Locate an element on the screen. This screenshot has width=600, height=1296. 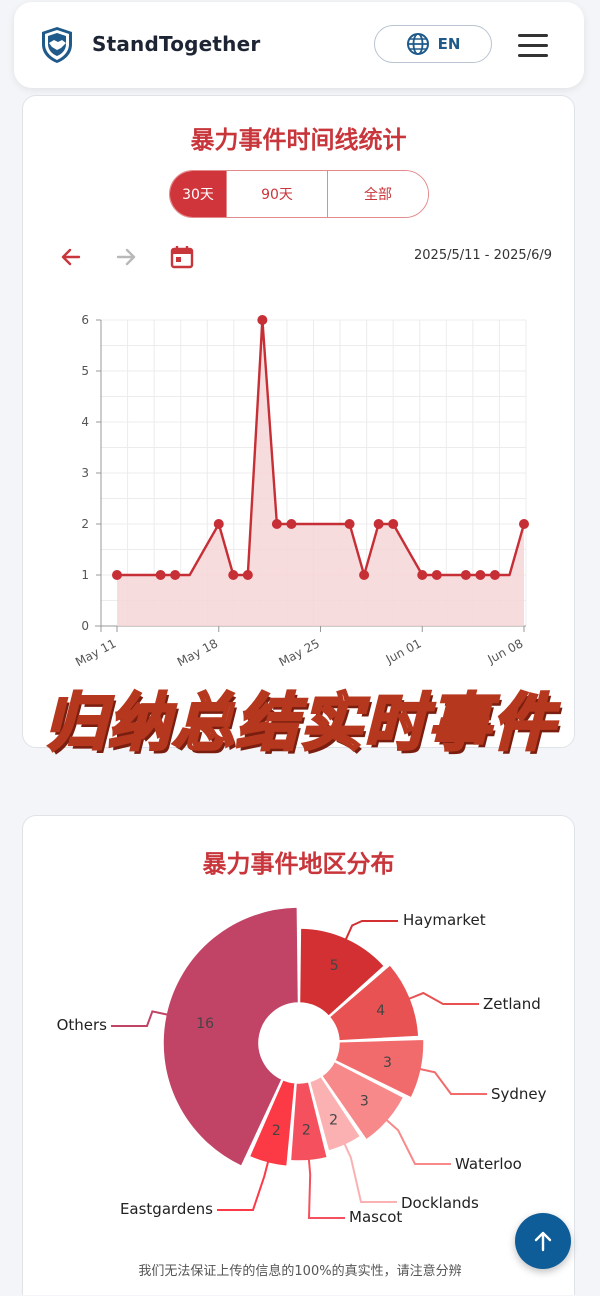
arrow-up-icon is located at coordinates (543, 1241).